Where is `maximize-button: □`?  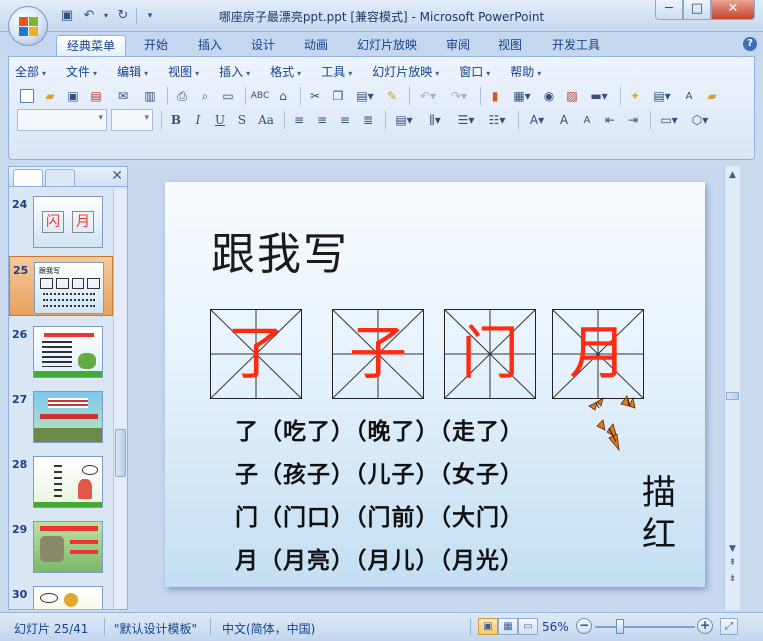
maximize-button: □ is located at coordinates (697, 10).